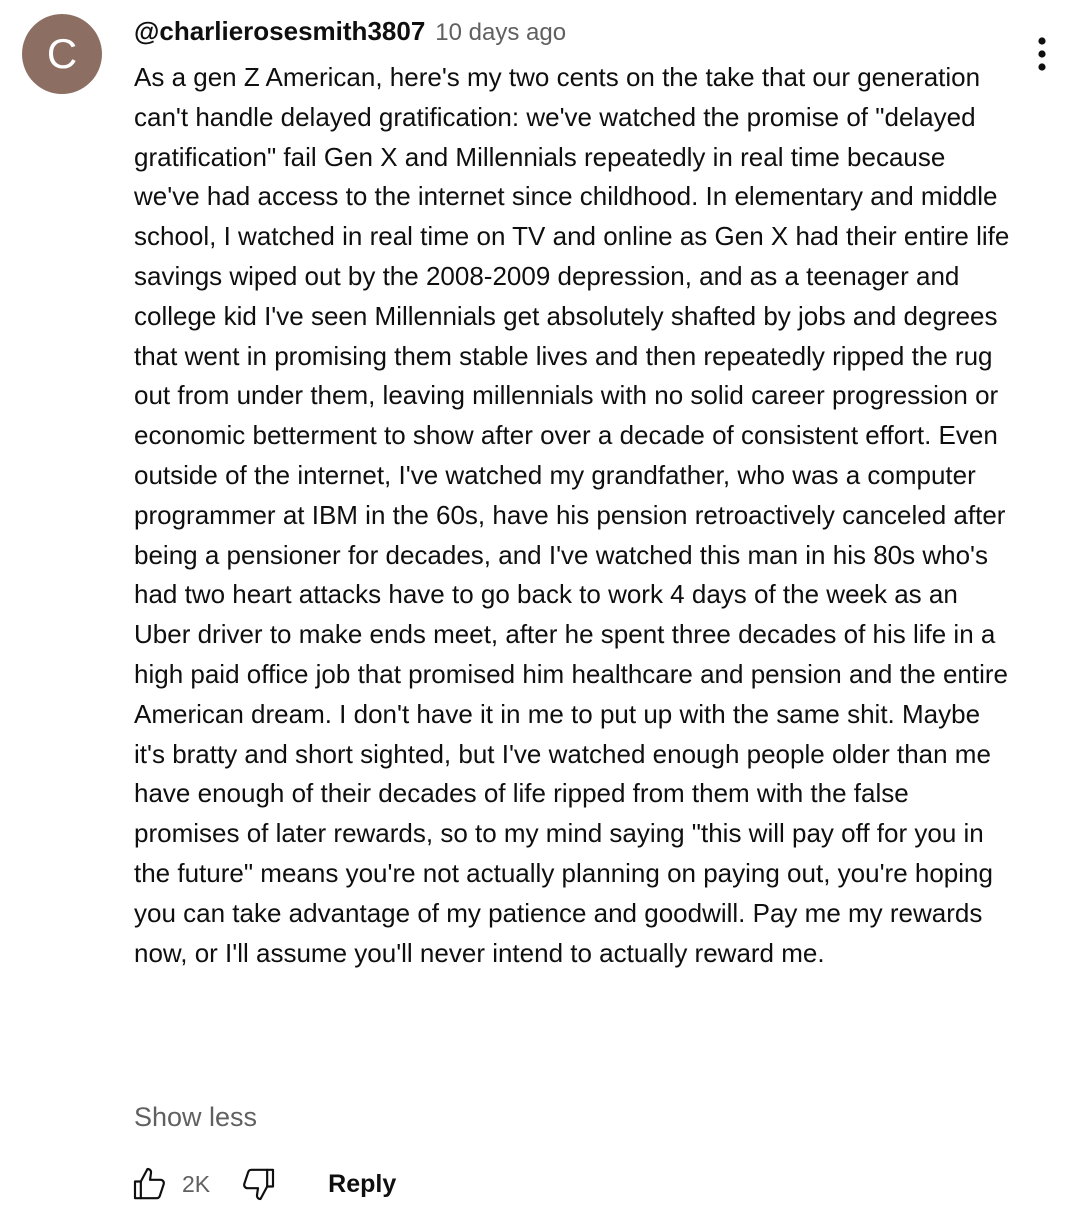 This screenshot has width=1080, height=1214. I want to click on avatar: C, so click(62, 54).